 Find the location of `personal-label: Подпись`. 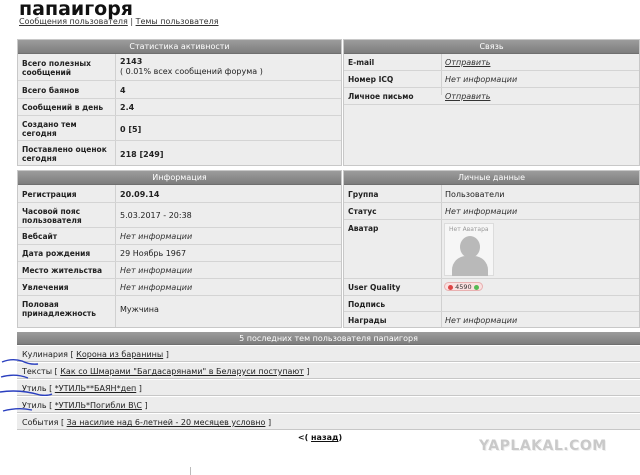

personal-label: Подпись is located at coordinates (367, 304).